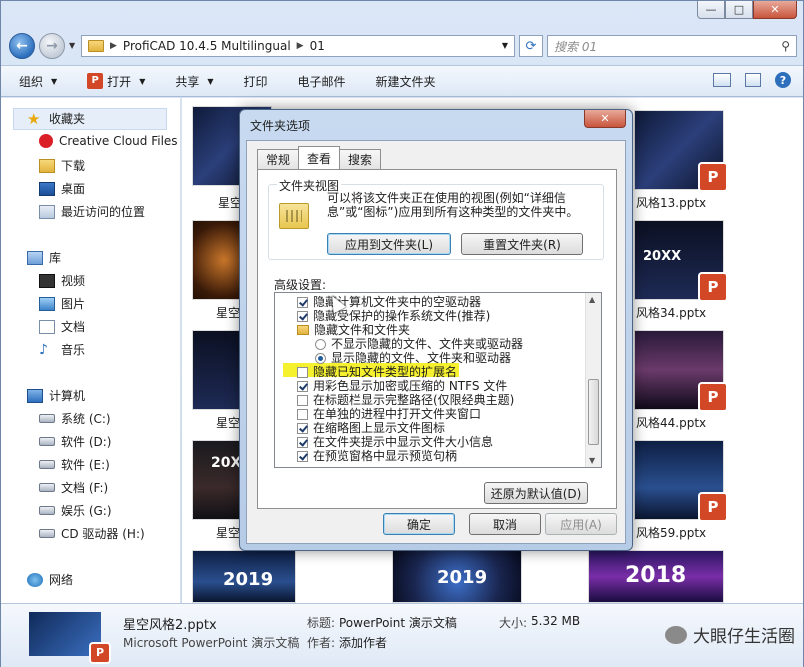 Image resolution: width=804 pixels, height=667 pixels. I want to click on minimize-button: —, so click(711, 10).